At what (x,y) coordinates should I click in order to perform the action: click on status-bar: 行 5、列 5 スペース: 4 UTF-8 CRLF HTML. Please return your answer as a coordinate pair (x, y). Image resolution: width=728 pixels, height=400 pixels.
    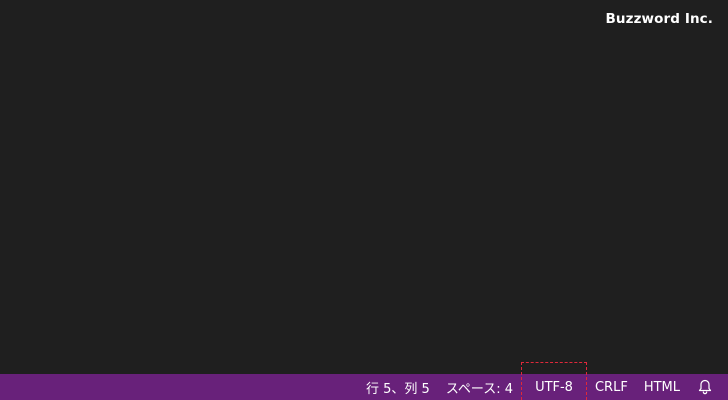
    Looking at the image, I should click on (364, 381).